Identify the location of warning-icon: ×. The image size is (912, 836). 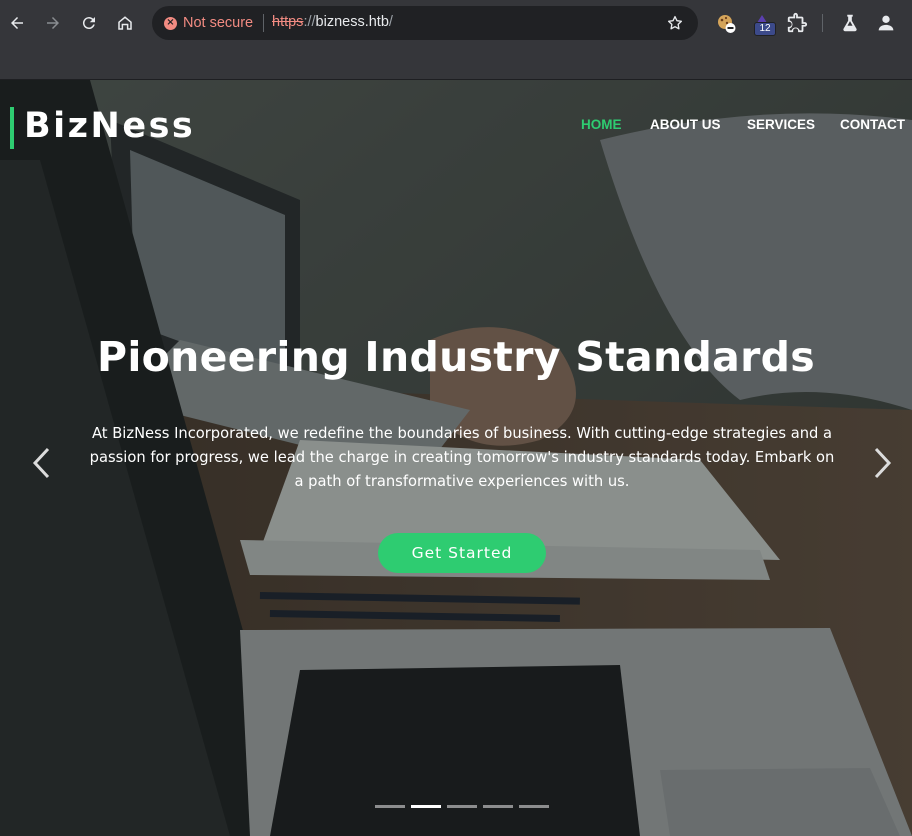
(170, 23).